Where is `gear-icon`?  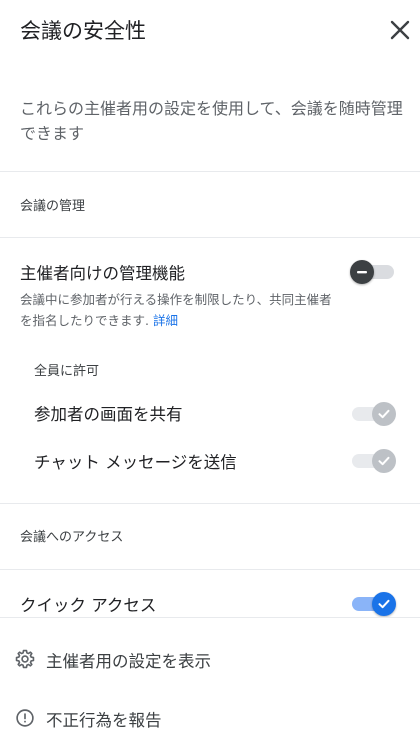 gear-icon is located at coordinates (25, 659).